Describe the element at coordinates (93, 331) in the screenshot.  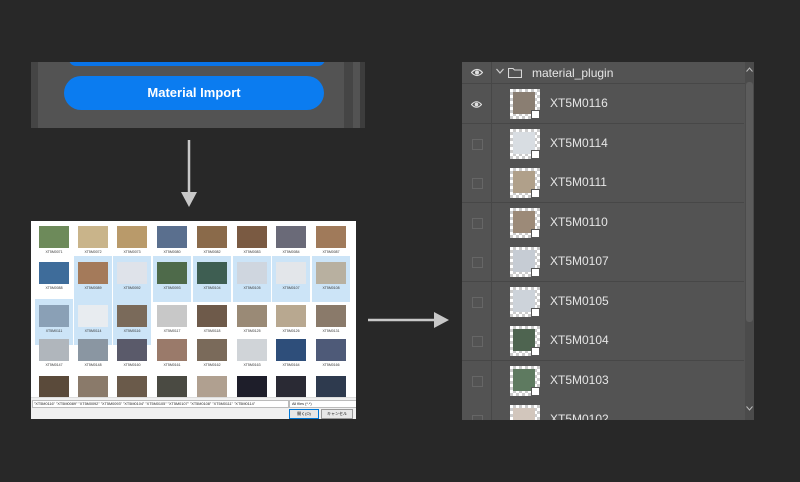
I see `thumbnail-caption: XT5M0114` at that location.